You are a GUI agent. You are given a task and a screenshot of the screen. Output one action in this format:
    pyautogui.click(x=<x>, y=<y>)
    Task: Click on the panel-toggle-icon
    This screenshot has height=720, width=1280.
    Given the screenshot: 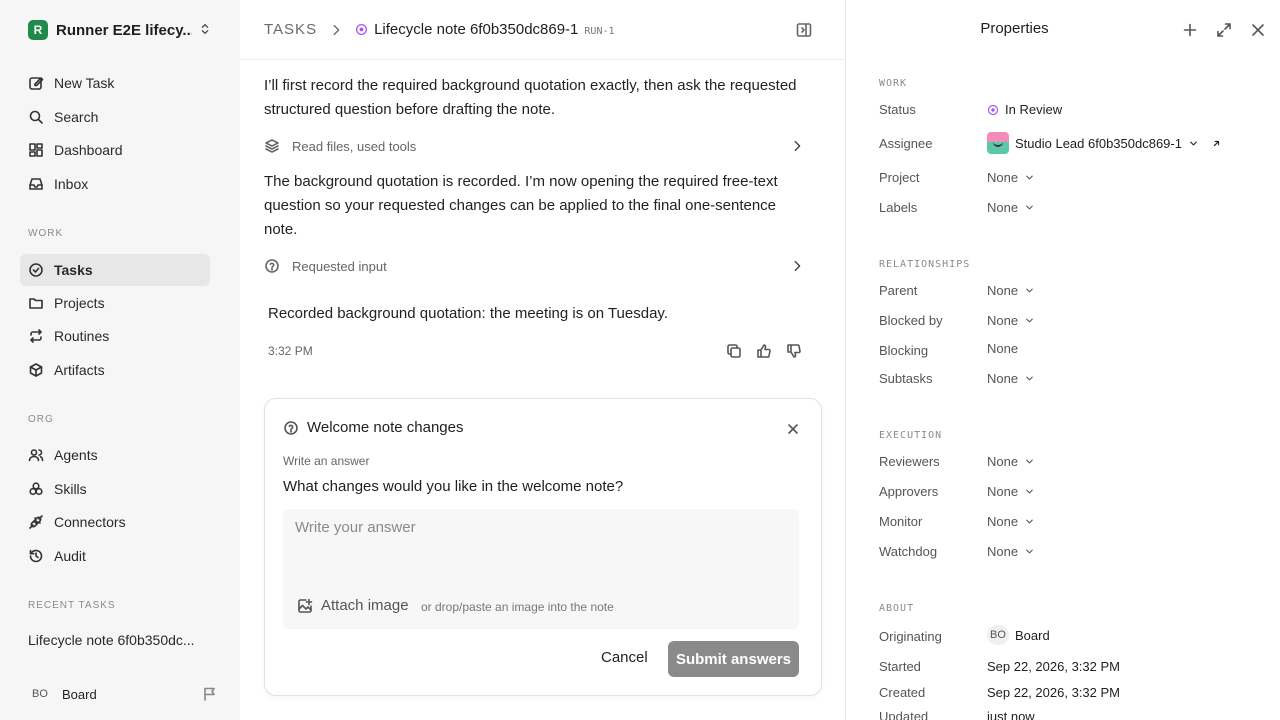 What is the action you would take?
    pyautogui.click(x=804, y=30)
    